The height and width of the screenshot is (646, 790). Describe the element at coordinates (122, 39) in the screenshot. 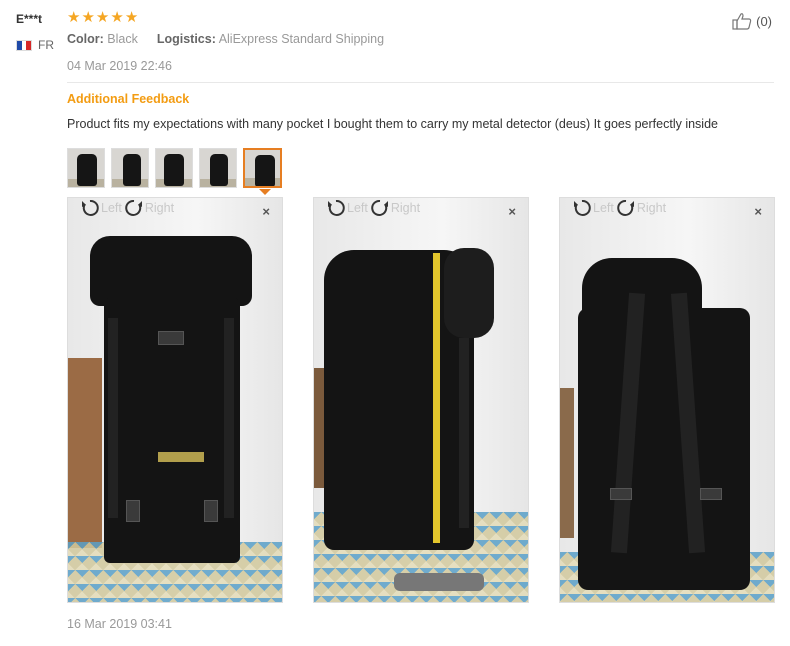

I see `color-value: Black` at that location.